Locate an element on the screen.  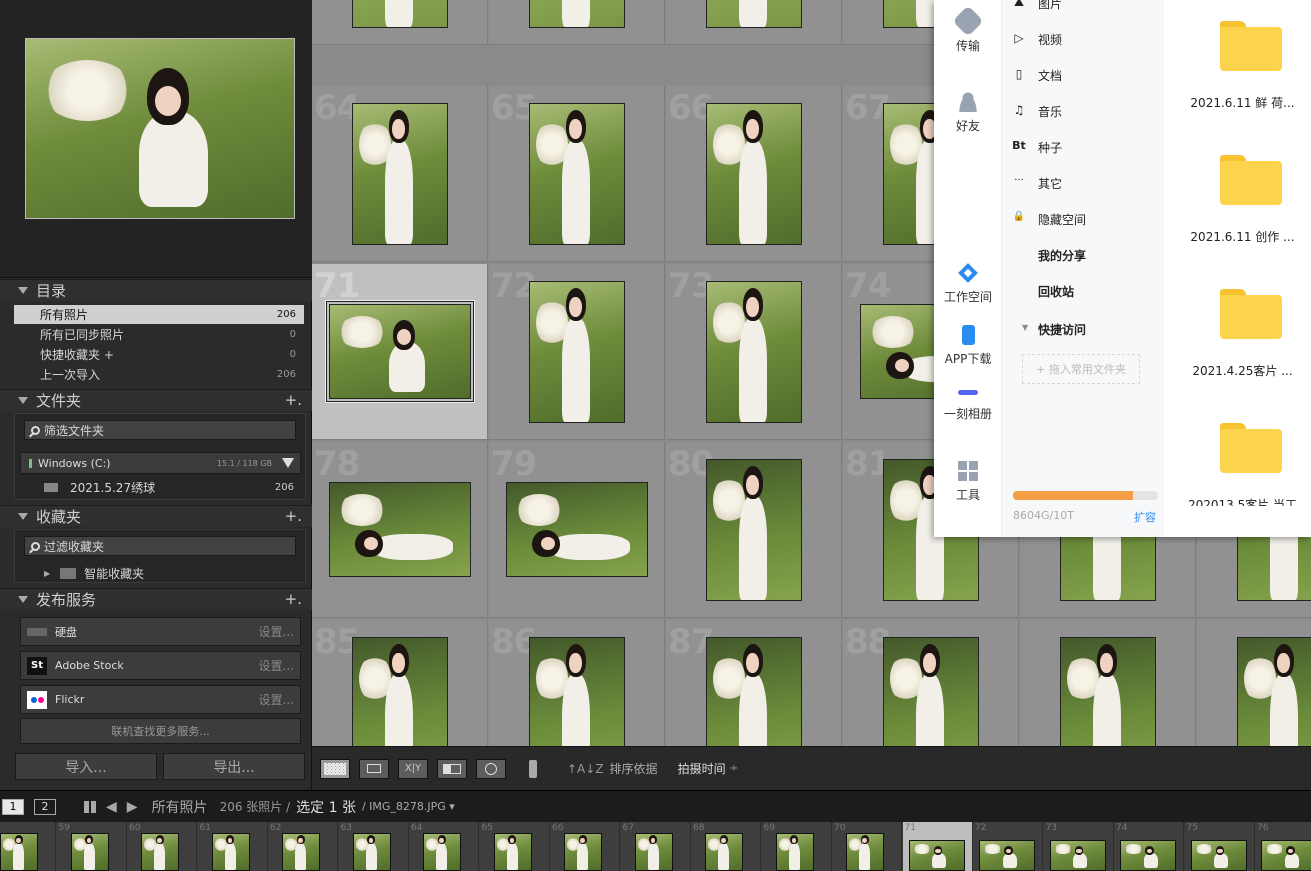
grid-cell: 73 is located at coordinates (754, 352).